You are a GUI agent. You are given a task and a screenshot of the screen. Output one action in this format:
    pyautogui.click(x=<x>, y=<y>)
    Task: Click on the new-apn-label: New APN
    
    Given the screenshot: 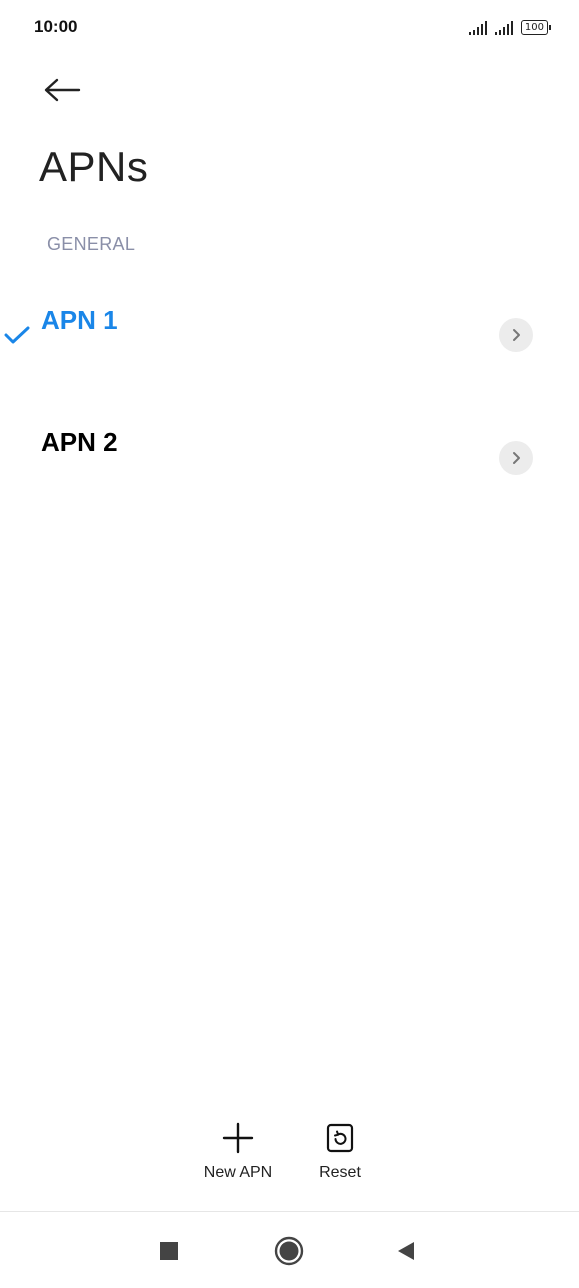 What is the action you would take?
    pyautogui.click(x=238, y=1172)
    